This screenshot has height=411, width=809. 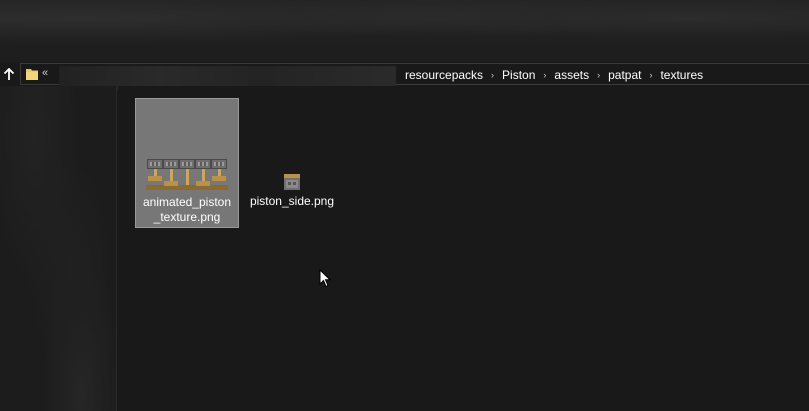 I want to click on file-name-label: piston_side.png, so click(x=292, y=201).